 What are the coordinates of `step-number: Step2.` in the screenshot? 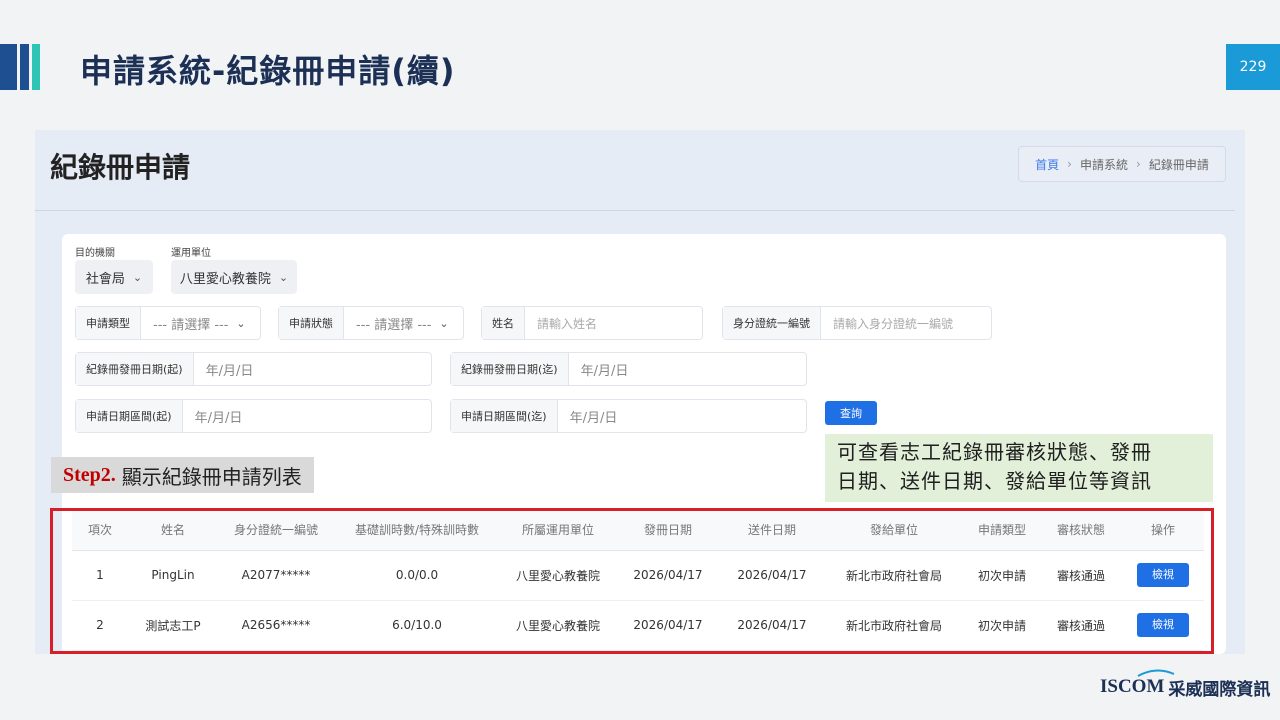 It's located at (89, 474).